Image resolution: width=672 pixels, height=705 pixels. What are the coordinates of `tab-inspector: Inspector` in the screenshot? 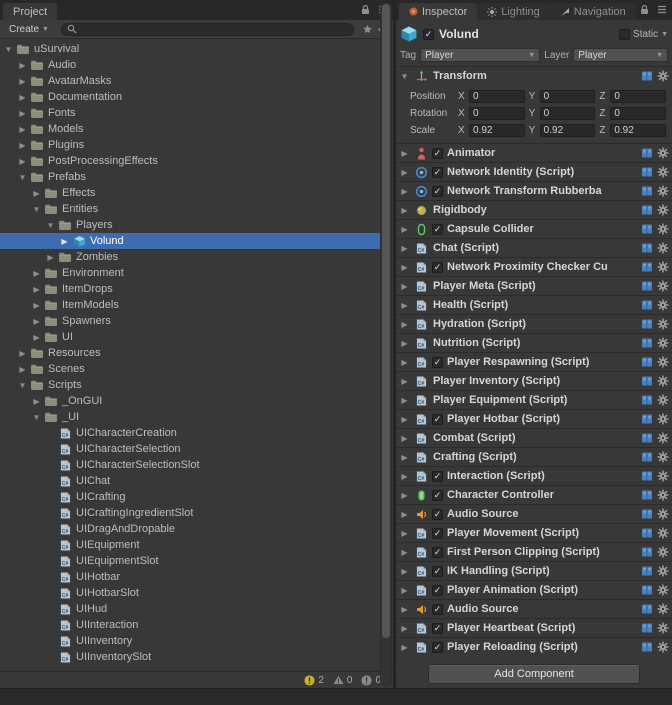 It's located at (438, 11).